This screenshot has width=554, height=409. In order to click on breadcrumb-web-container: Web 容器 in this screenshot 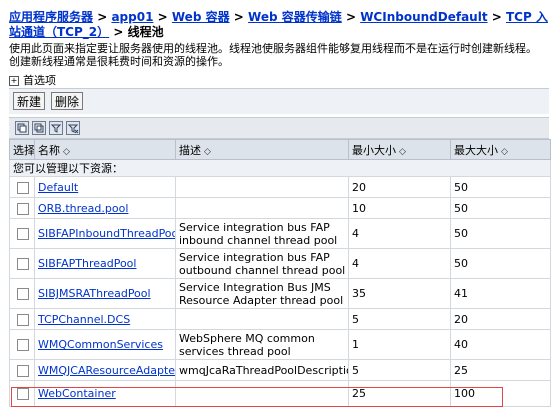, I will do `click(201, 17)`.